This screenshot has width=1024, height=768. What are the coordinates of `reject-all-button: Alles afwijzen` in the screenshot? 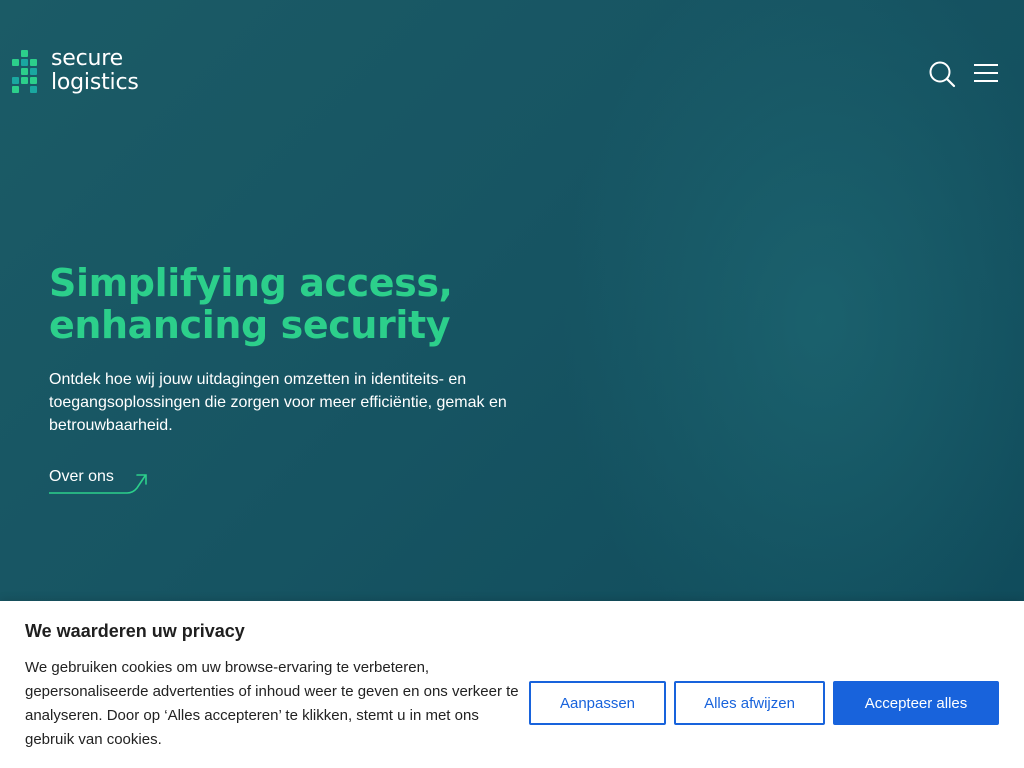 It's located at (749, 703).